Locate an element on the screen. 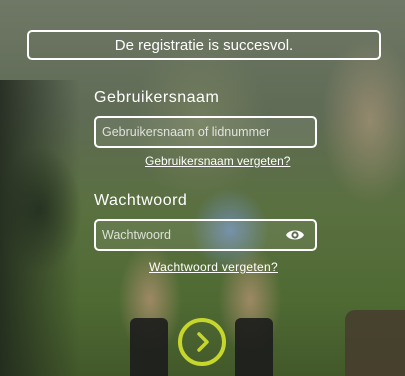 The image size is (405, 376). username-label: Gebruikersnaam is located at coordinates (157, 97).